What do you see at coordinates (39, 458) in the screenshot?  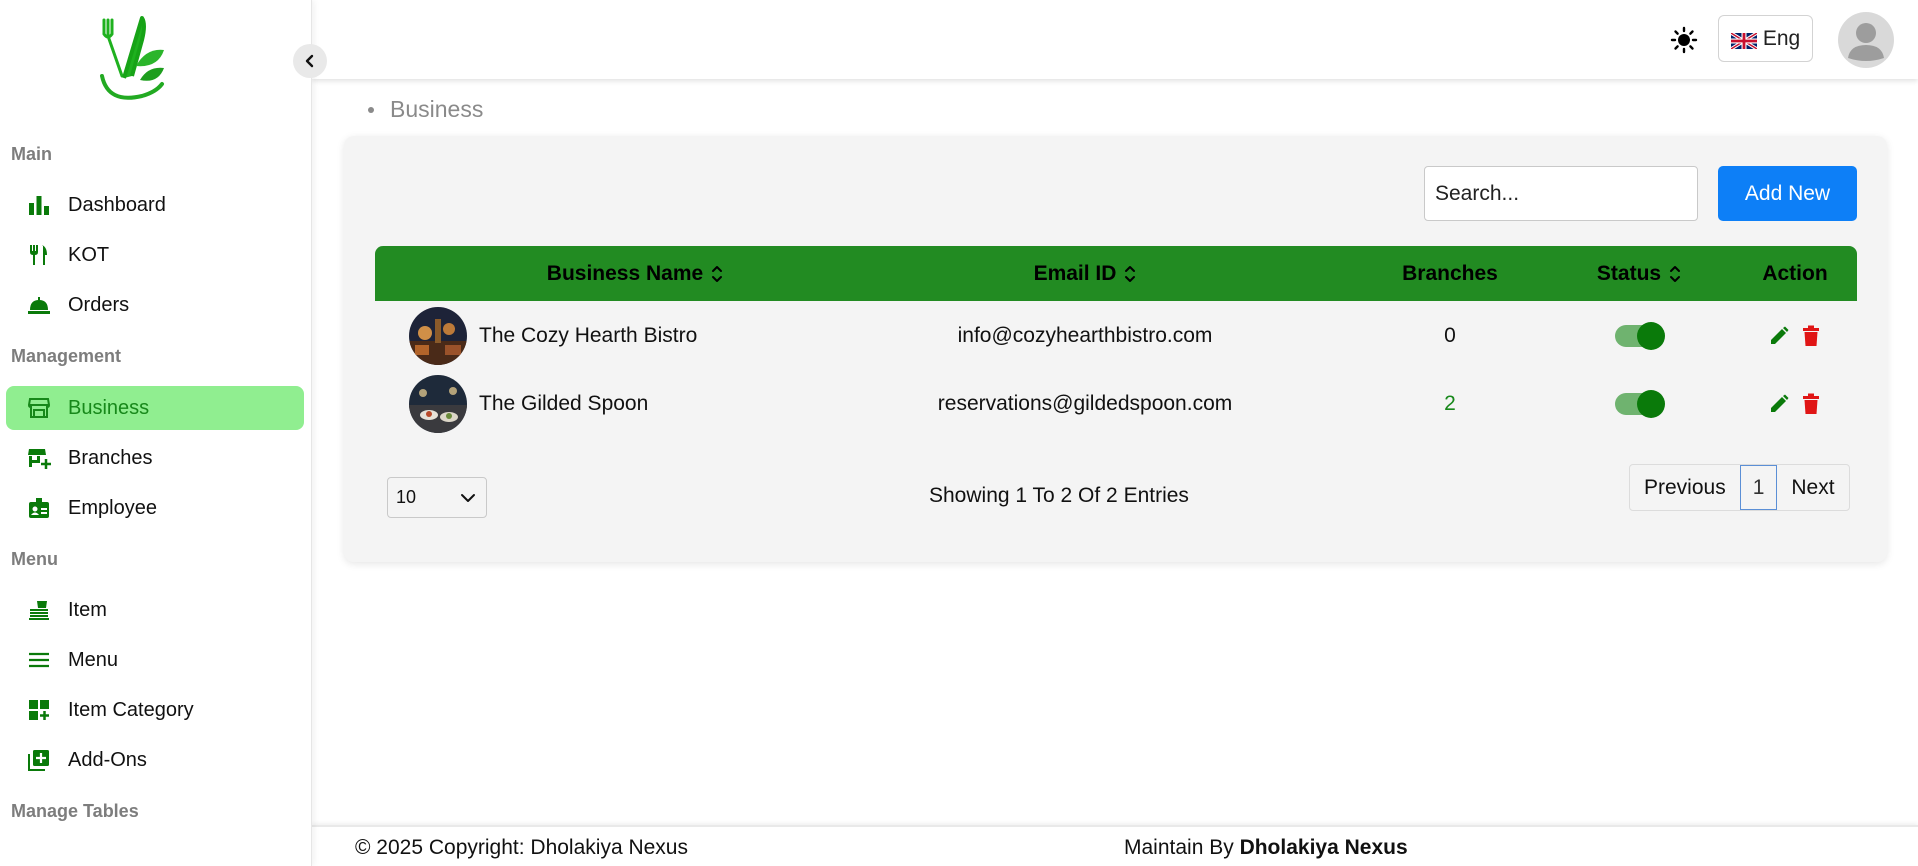 I see `store-add-icon` at bounding box center [39, 458].